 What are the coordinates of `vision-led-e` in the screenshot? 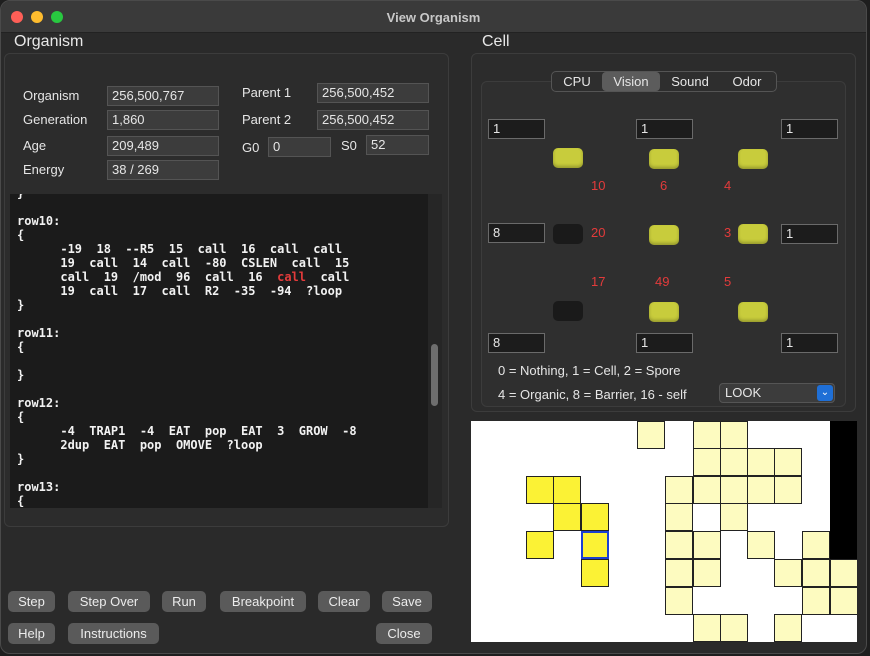 It's located at (753, 234).